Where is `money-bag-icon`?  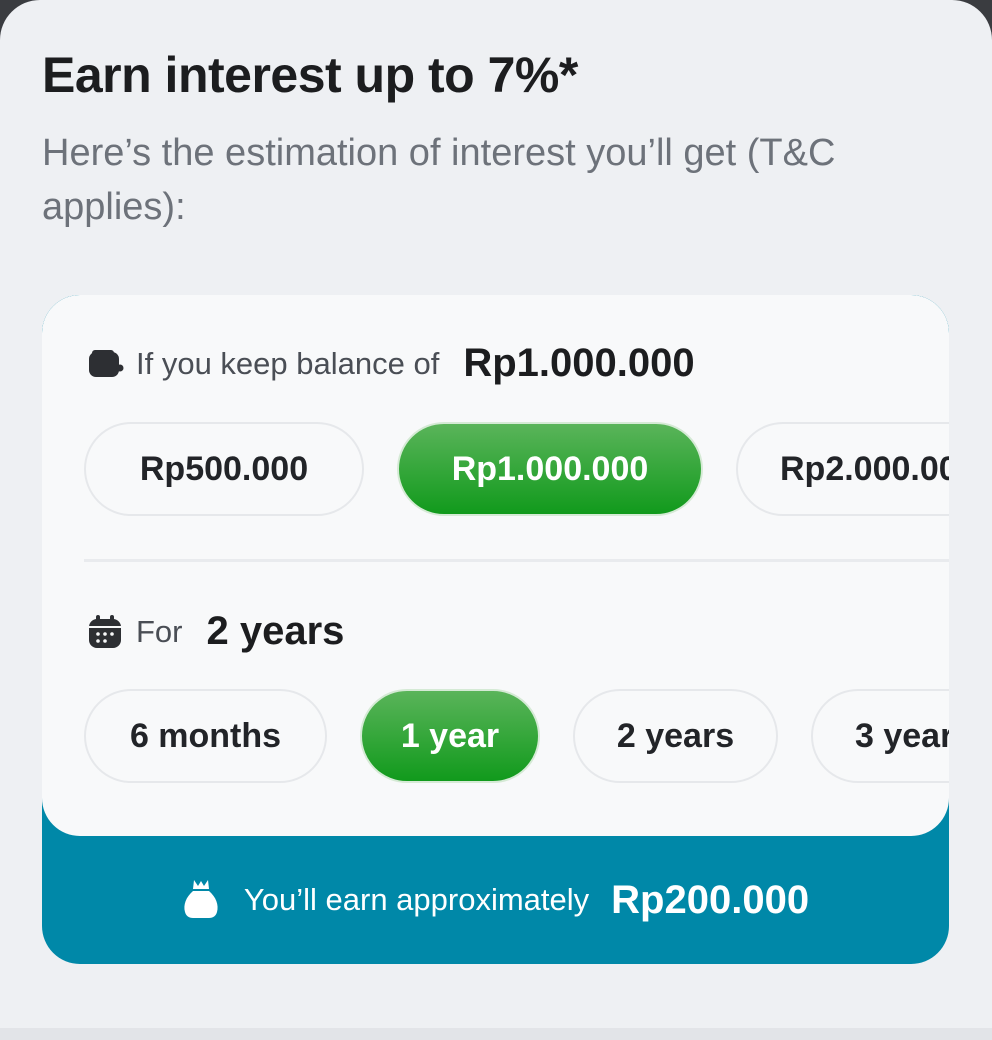
money-bag-icon is located at coordinates (201, 900).